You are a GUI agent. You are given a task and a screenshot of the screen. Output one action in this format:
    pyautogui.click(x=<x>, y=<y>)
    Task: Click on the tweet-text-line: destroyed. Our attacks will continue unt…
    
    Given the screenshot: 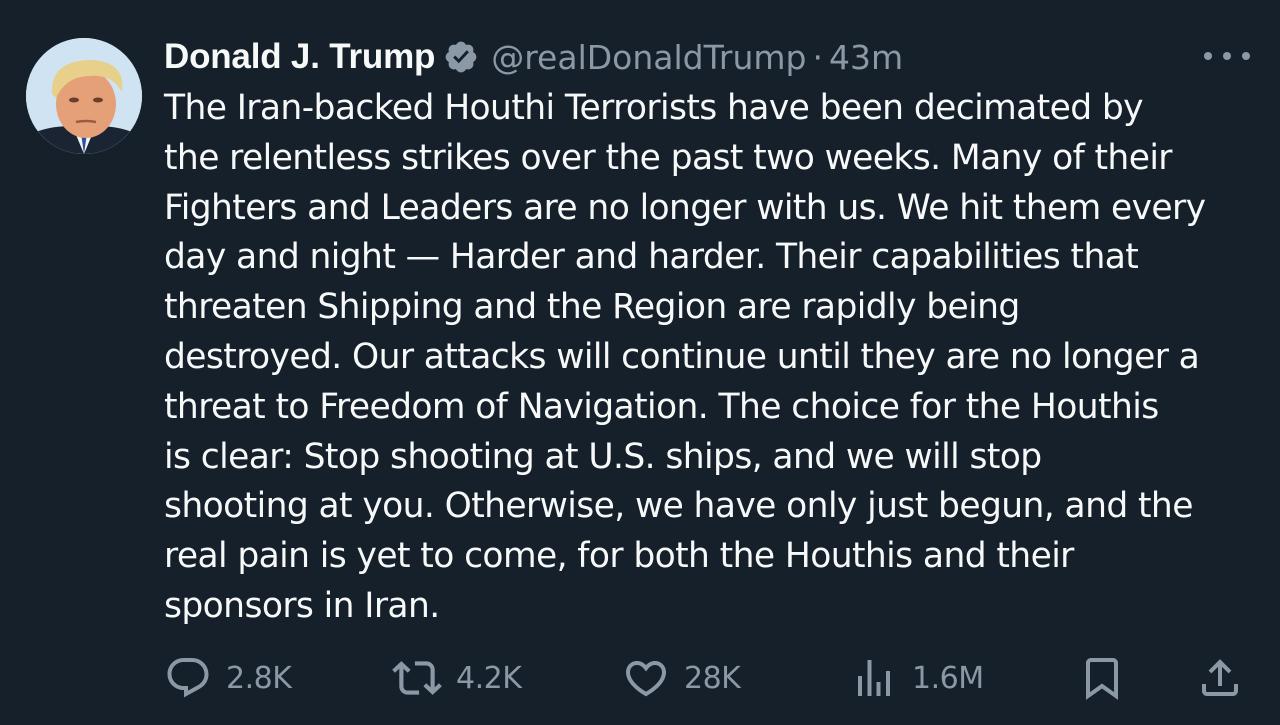 What is the action you would take?
    pyautogui.click(x=682, y=356)
    